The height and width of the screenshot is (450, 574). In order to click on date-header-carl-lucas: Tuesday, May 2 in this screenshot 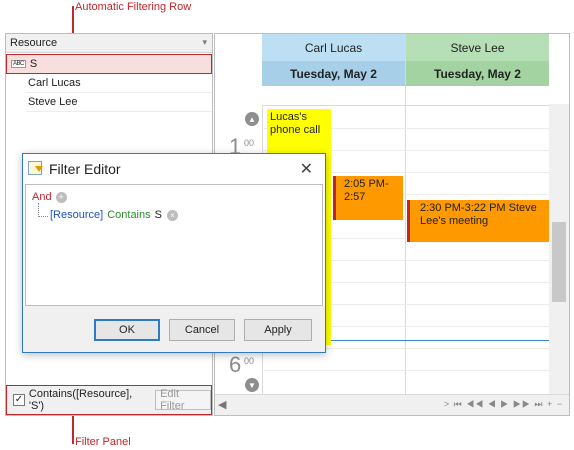, I will do `click(333, 73)`.